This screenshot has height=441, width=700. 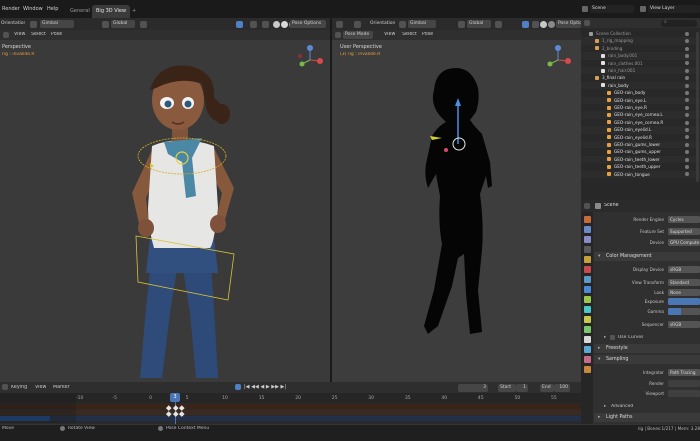 What do you see at coordinates (684, 282) in the screenshot?
I see `view-transform-dropdown: Standard` at bounding box center [684, 282].